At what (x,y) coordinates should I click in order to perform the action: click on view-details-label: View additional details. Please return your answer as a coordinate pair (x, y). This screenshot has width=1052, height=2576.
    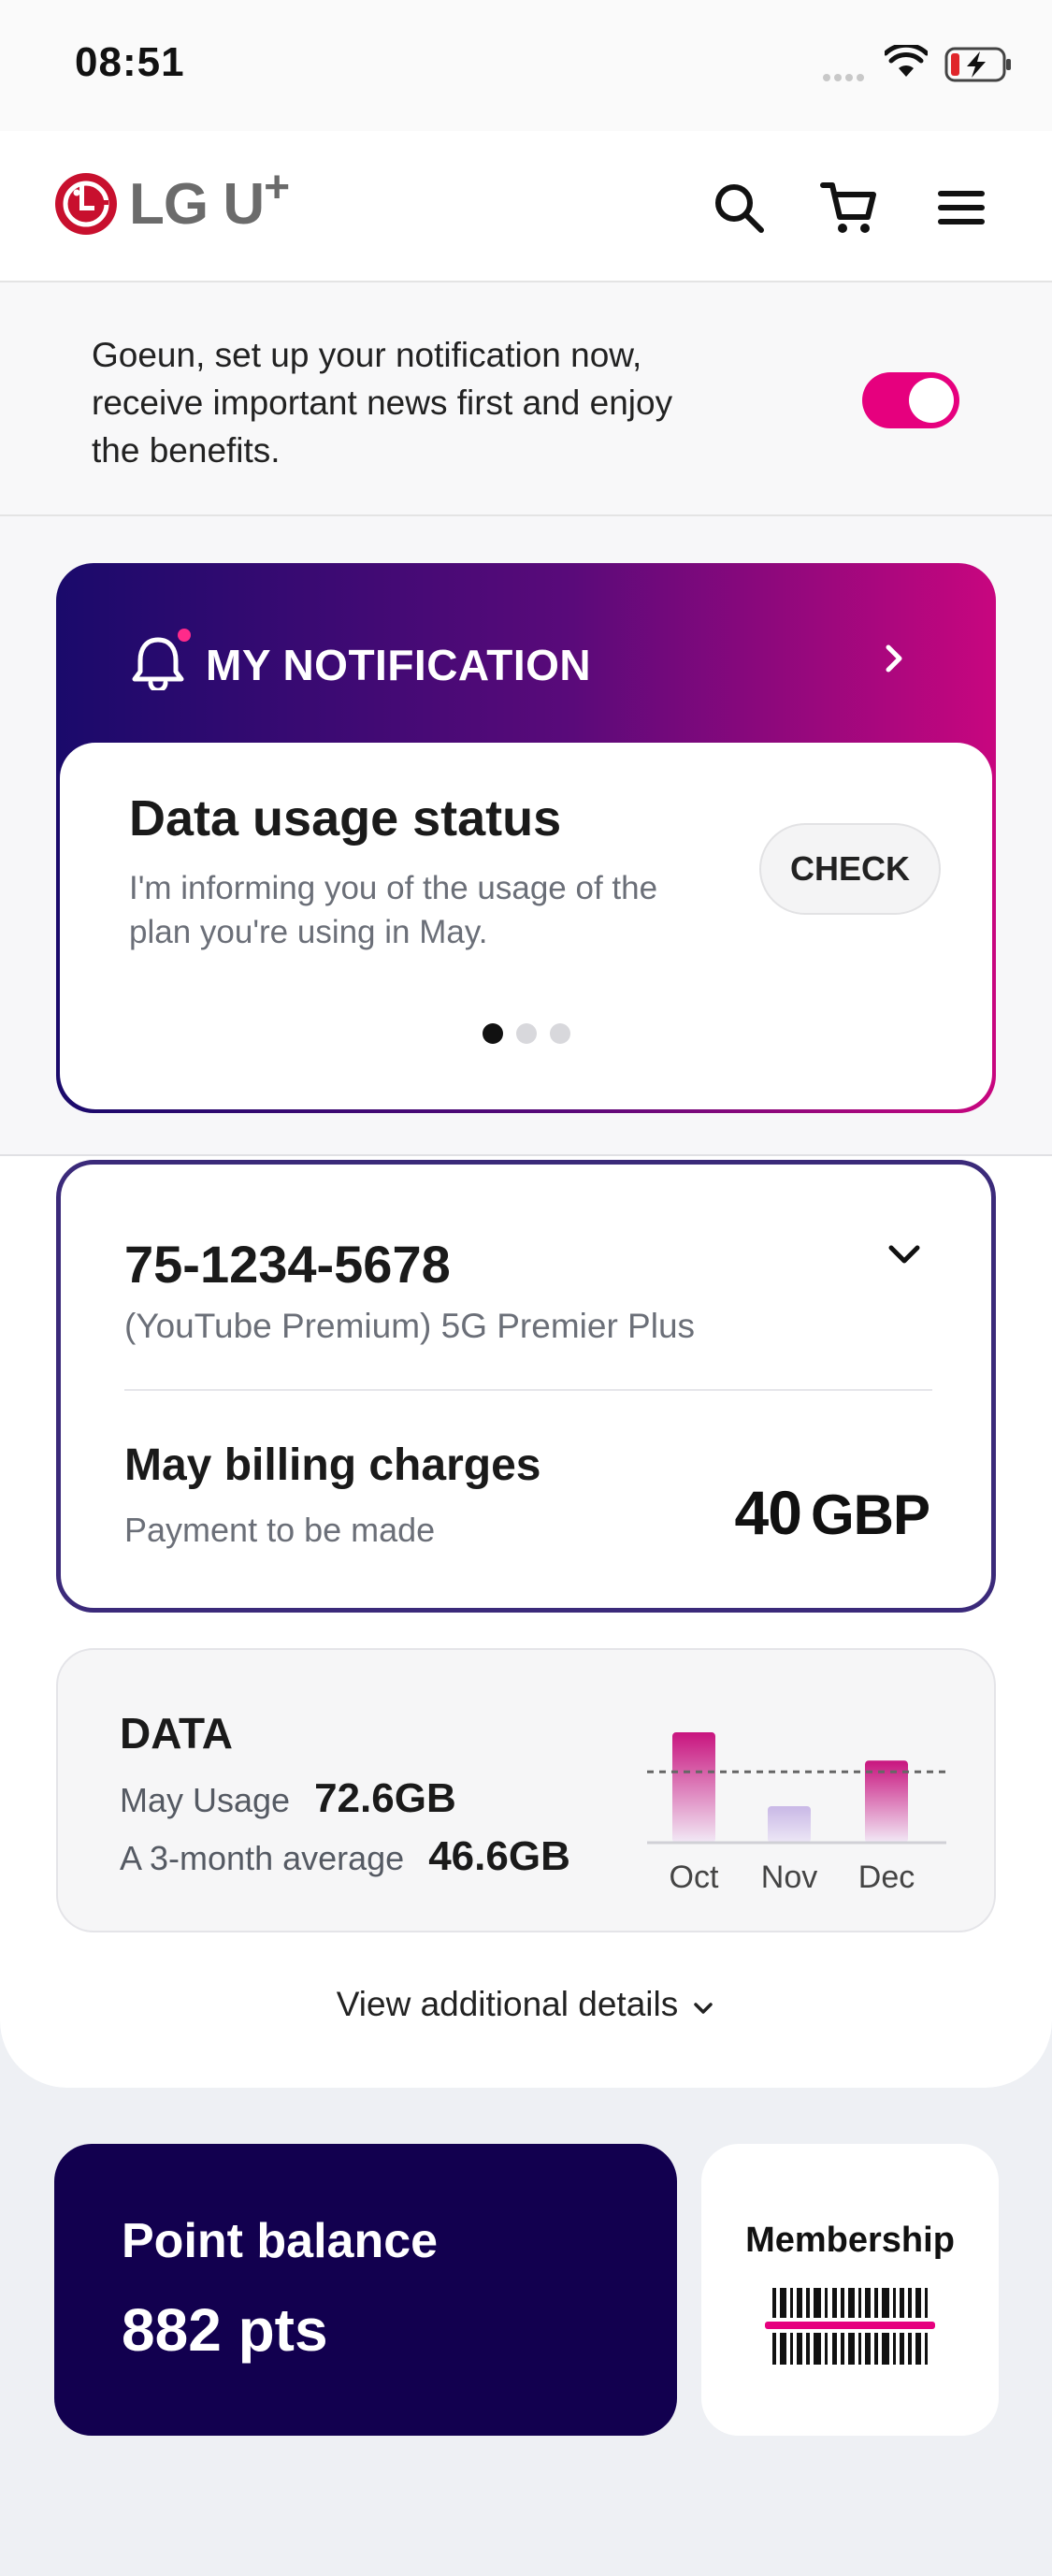
    Looking at the image, I should click on (508, 2004).